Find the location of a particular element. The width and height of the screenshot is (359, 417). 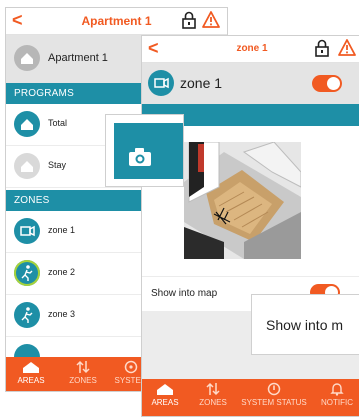

tab-bar: AREAS ZONES SYSTEM STATUS NOTIFIC is located at coordinates (250, 397).